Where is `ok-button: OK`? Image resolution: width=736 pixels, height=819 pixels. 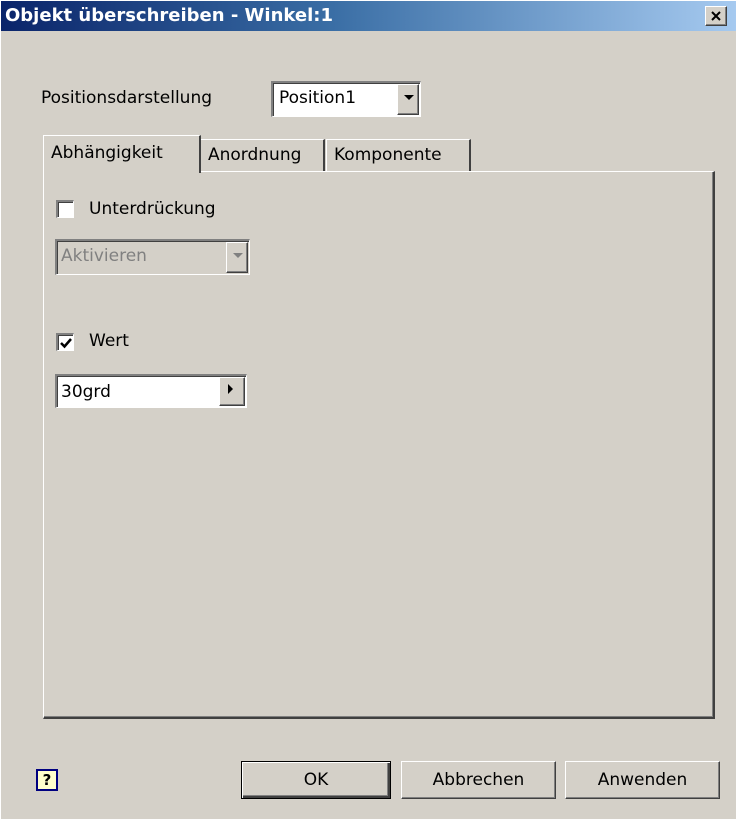 ok-button: OK is located at coordinates (316, 780).